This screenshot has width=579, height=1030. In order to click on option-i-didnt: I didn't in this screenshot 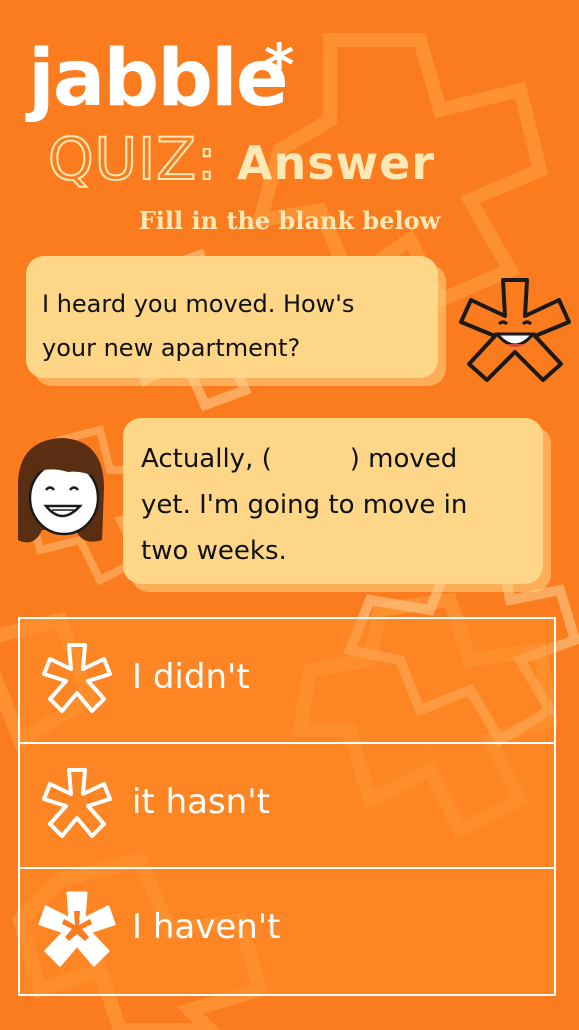, I will do `click(287, 681)`.